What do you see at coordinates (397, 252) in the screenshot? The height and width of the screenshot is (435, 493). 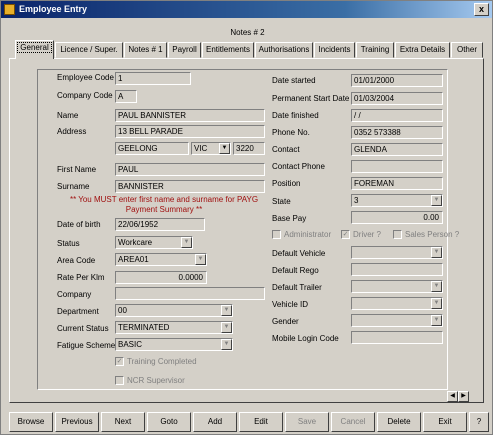 I see `default-vehicle-select: ▼` at bounding box center [397, 252].